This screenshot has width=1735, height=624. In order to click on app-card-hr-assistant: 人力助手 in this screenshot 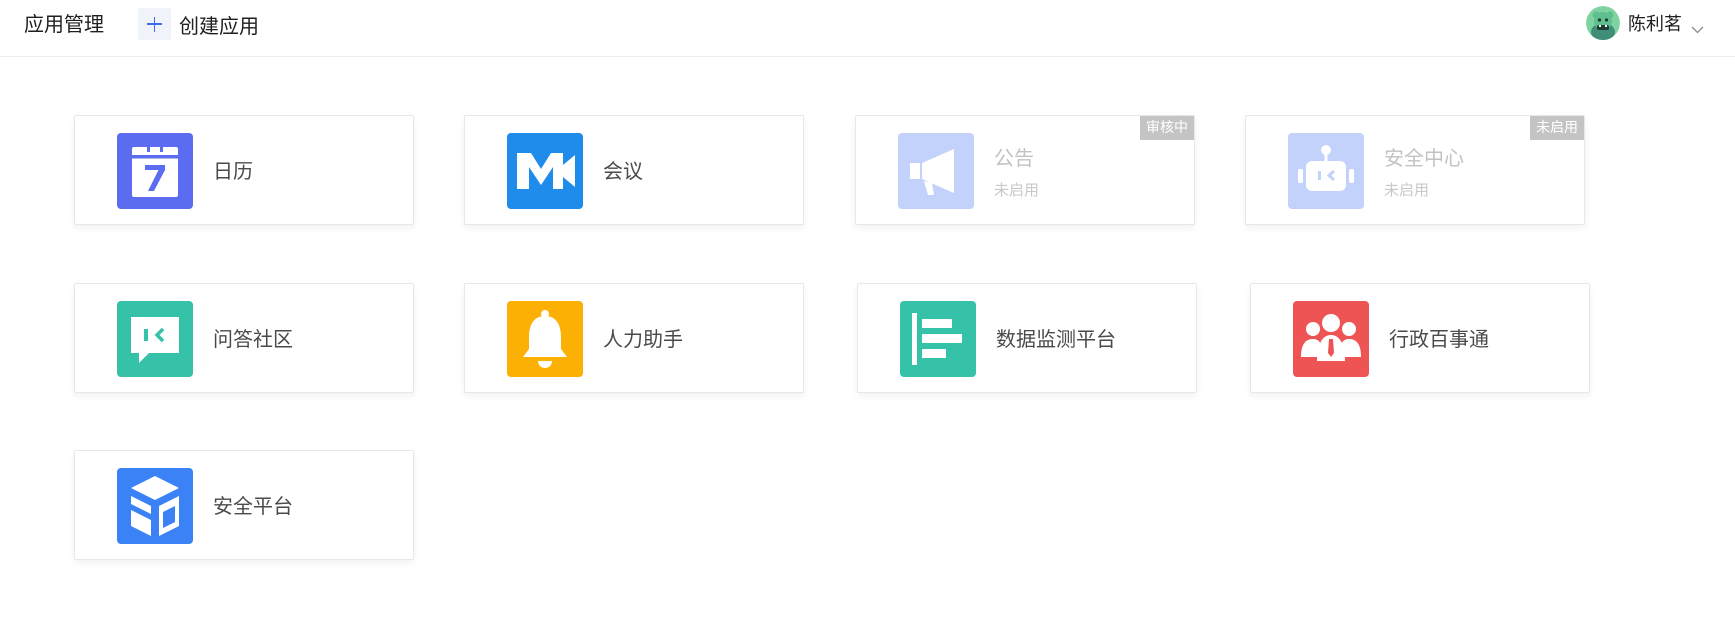, I will do `click(634, 338)`.